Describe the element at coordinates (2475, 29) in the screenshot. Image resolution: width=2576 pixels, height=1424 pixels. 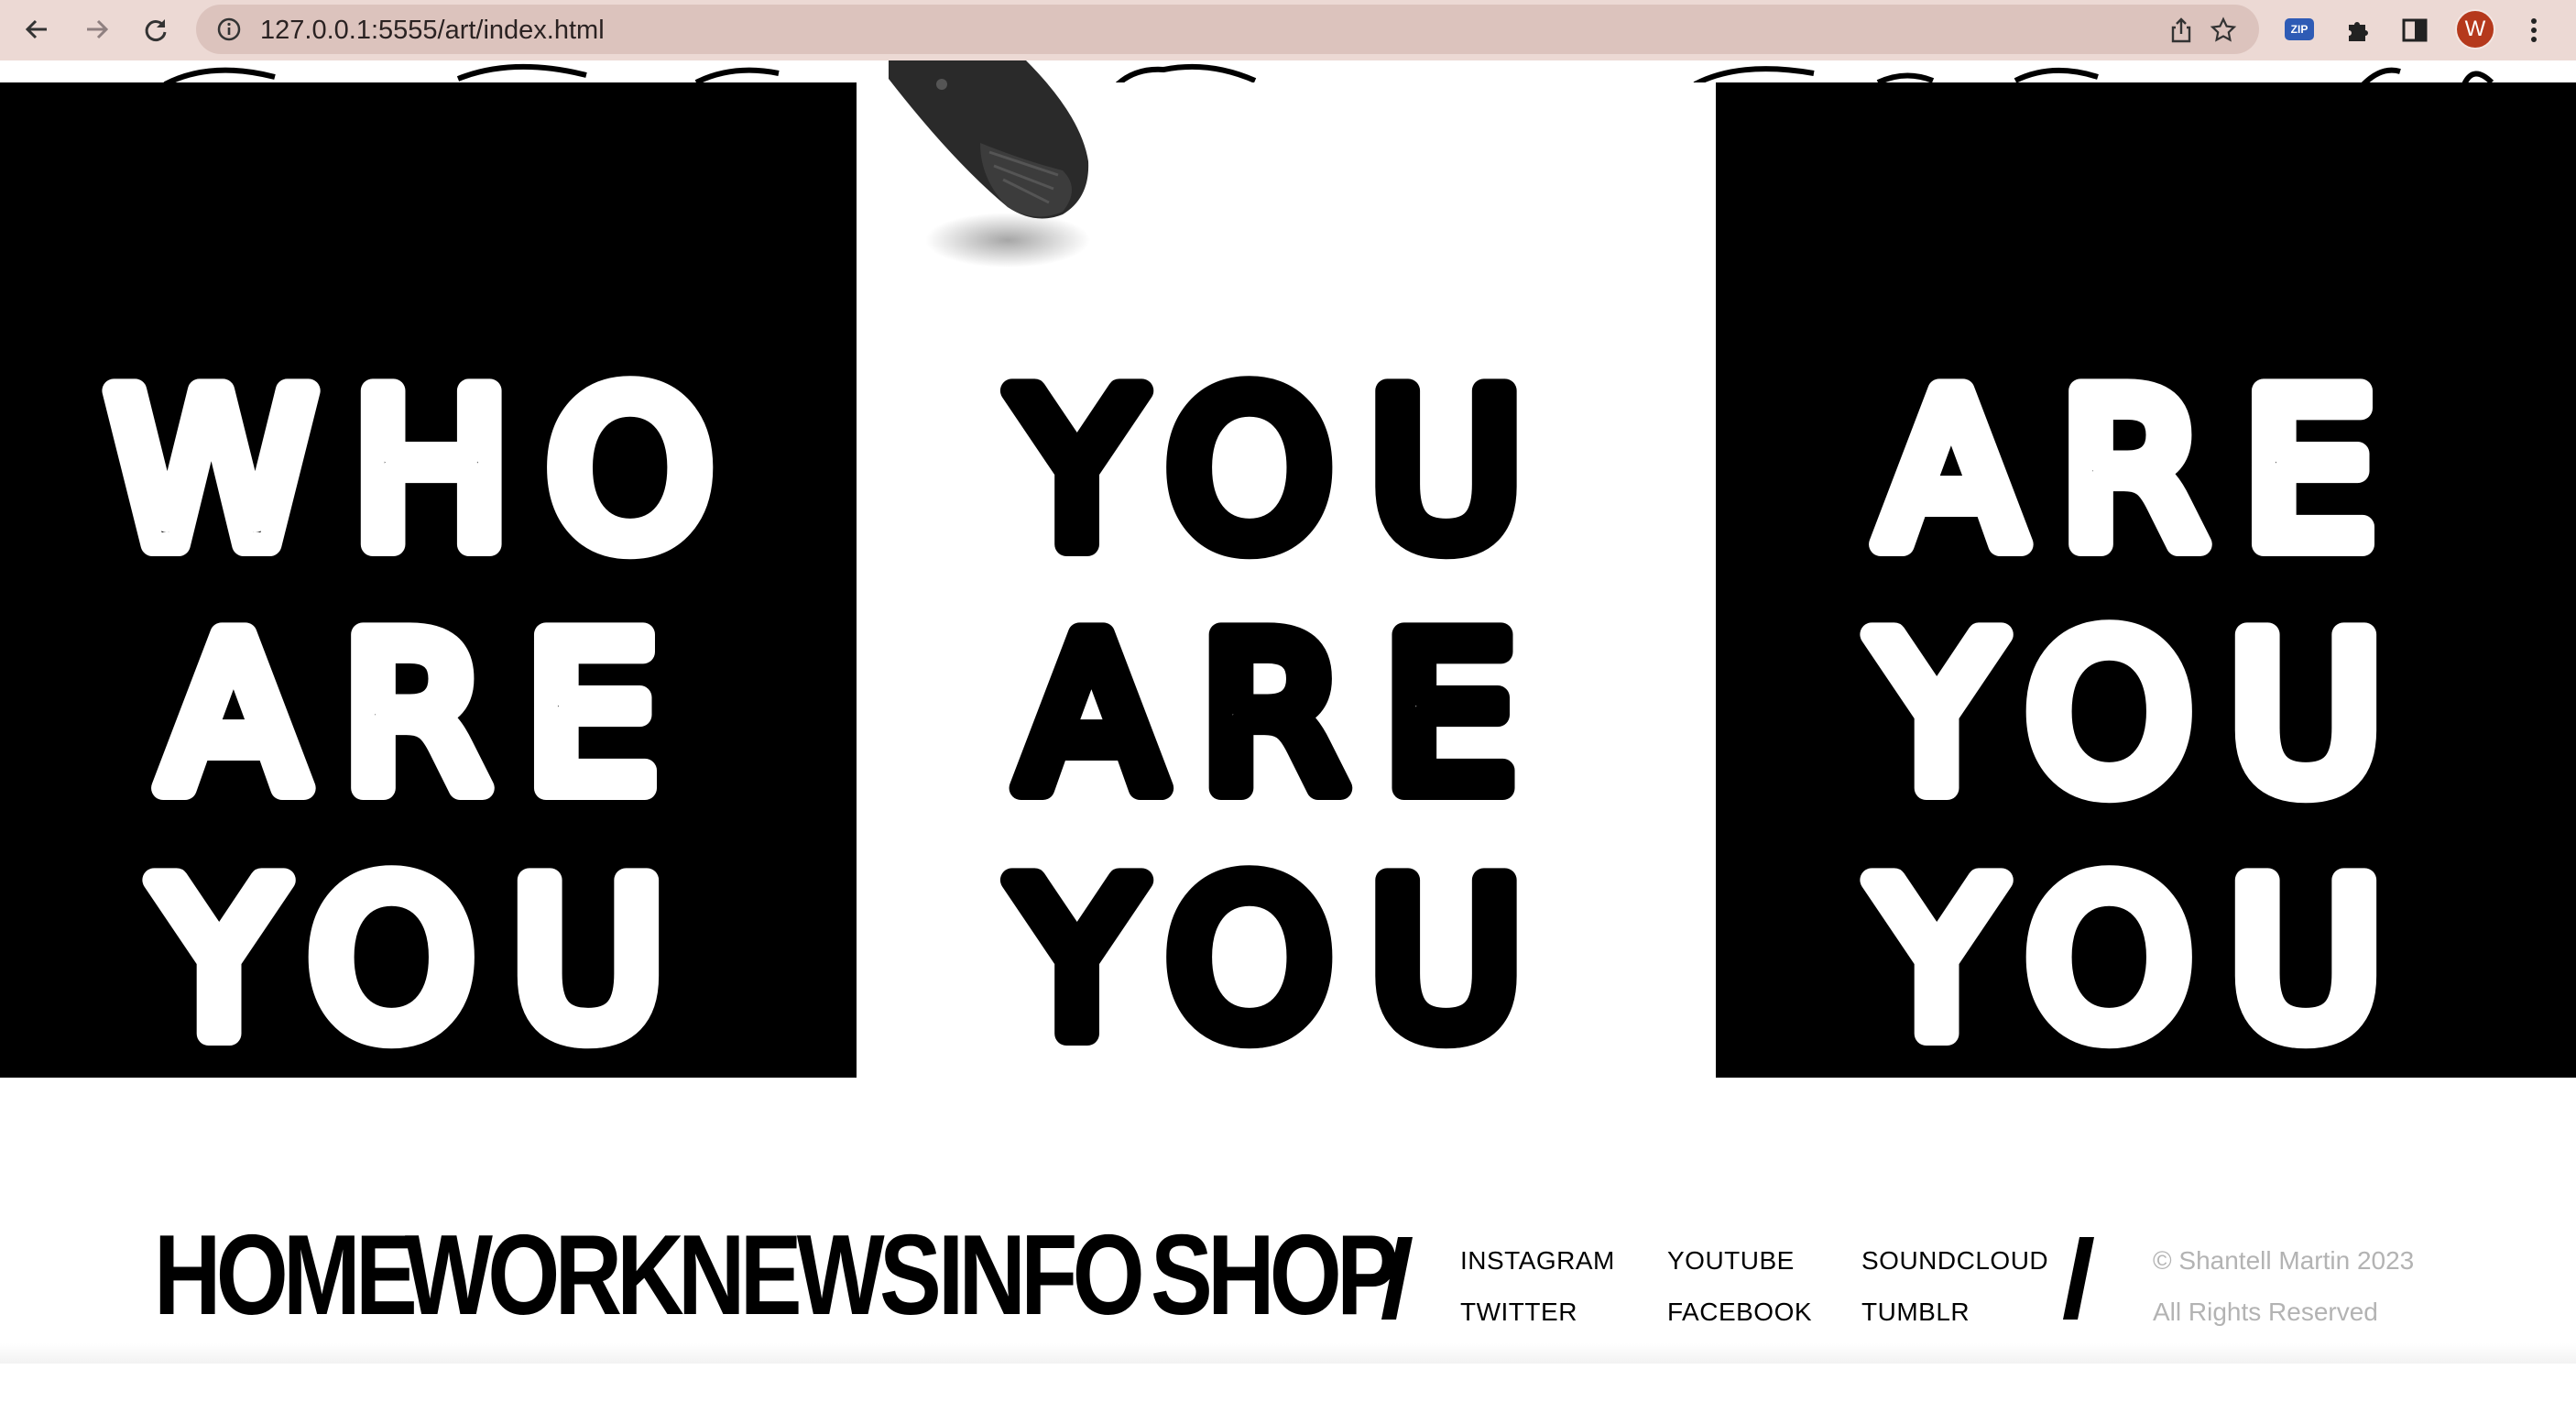
I see `profile-avatar: W` at that location.